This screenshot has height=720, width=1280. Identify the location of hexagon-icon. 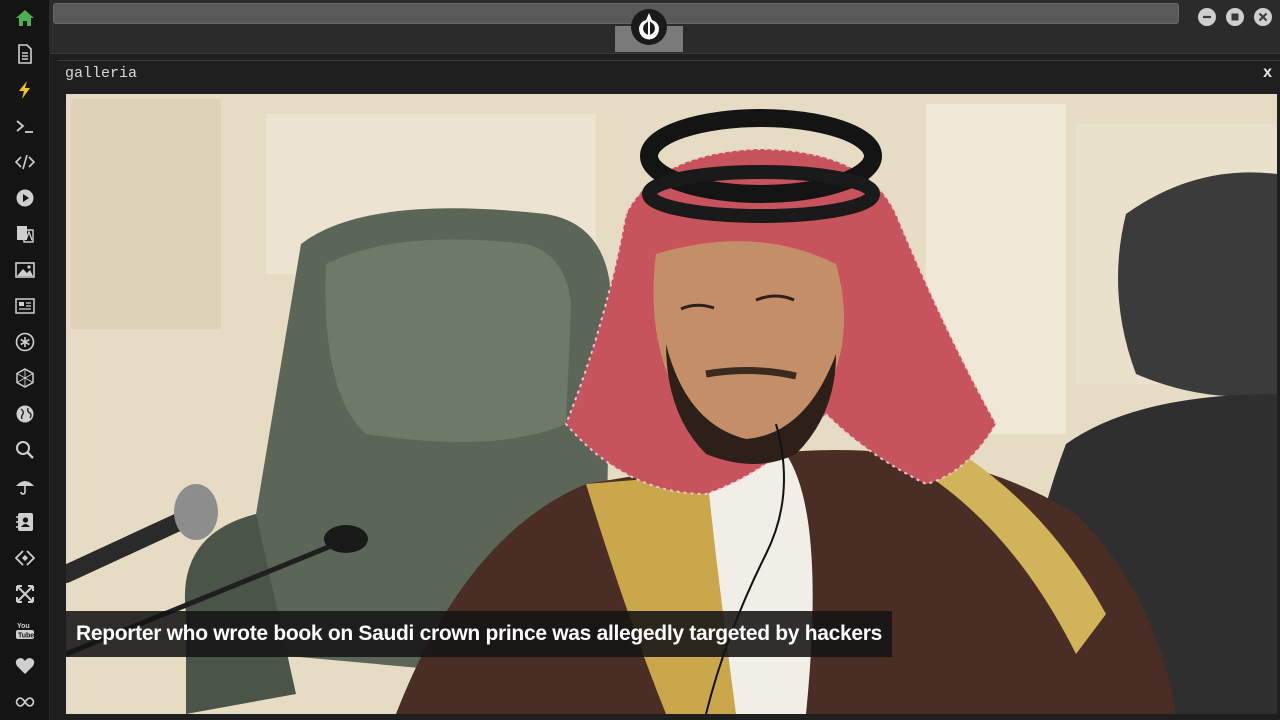
(25, 378).